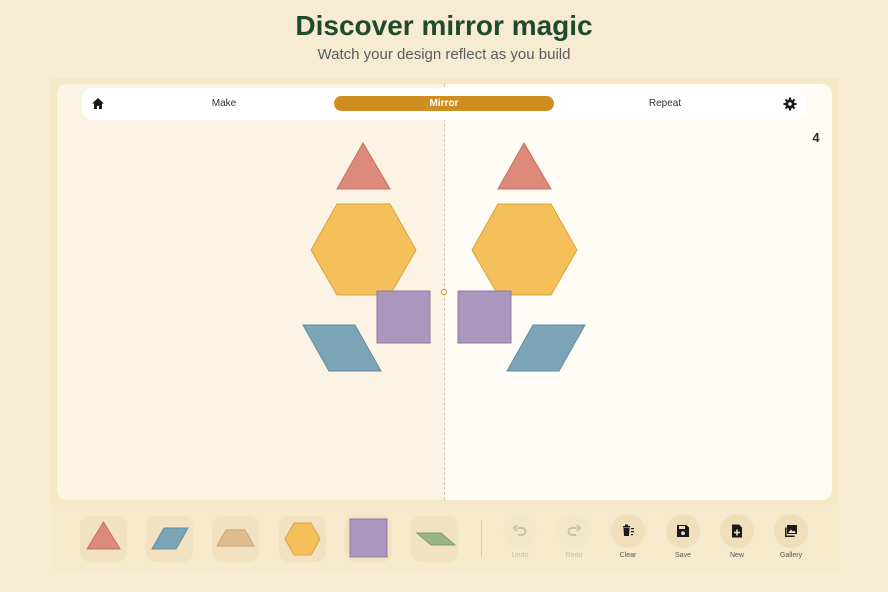 The height and width of the screenshot is (592, 888). I want to click on thin-rhombus-icon, so click(436, 539).